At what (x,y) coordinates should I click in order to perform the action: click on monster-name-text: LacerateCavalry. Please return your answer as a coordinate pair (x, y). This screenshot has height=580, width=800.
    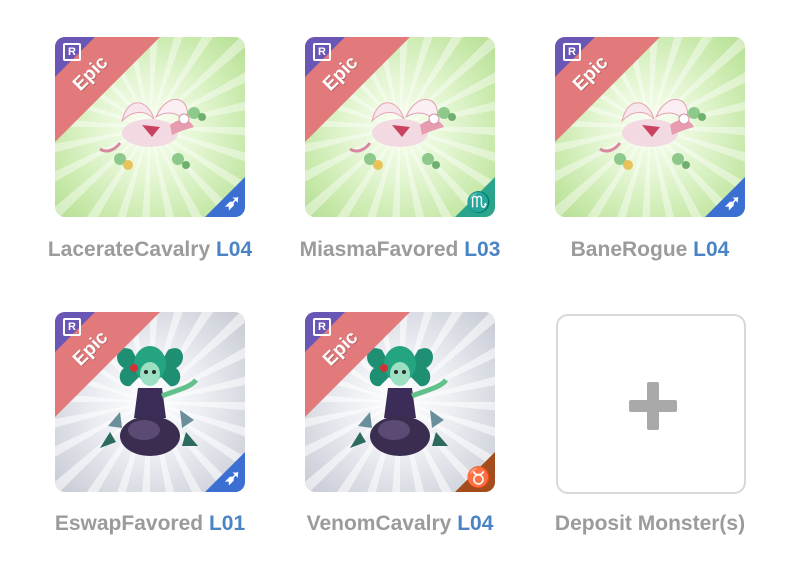
    Looking at the image, I should click on (129, 249).